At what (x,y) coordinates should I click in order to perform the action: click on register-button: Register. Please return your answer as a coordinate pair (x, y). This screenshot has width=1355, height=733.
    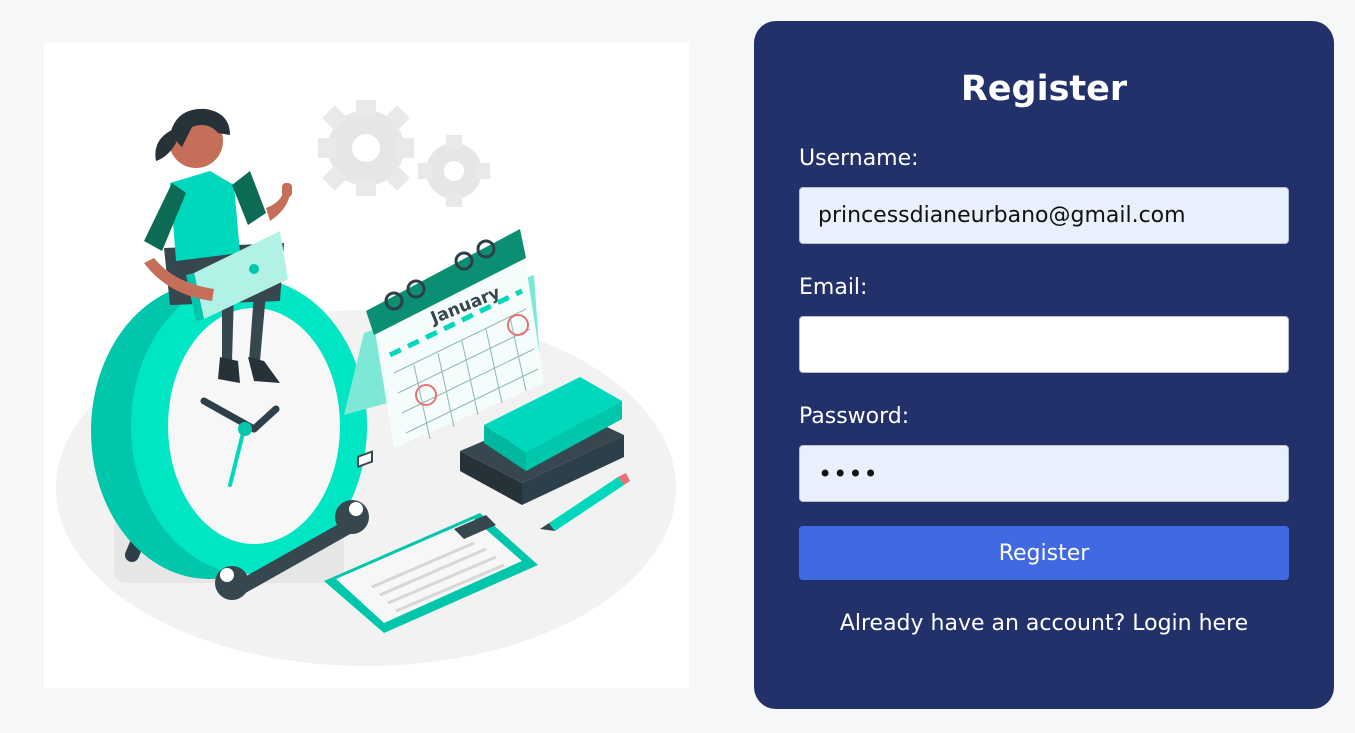
    Looking at the image, I should click on (1044, 553).